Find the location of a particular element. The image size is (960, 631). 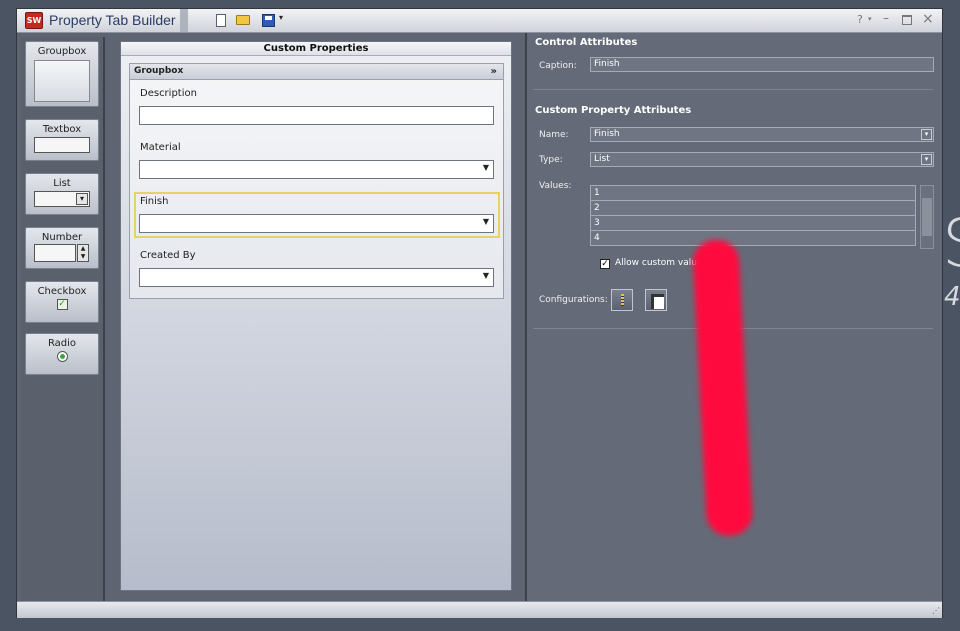

field-label: Finish is located at coordinates (154, 201).